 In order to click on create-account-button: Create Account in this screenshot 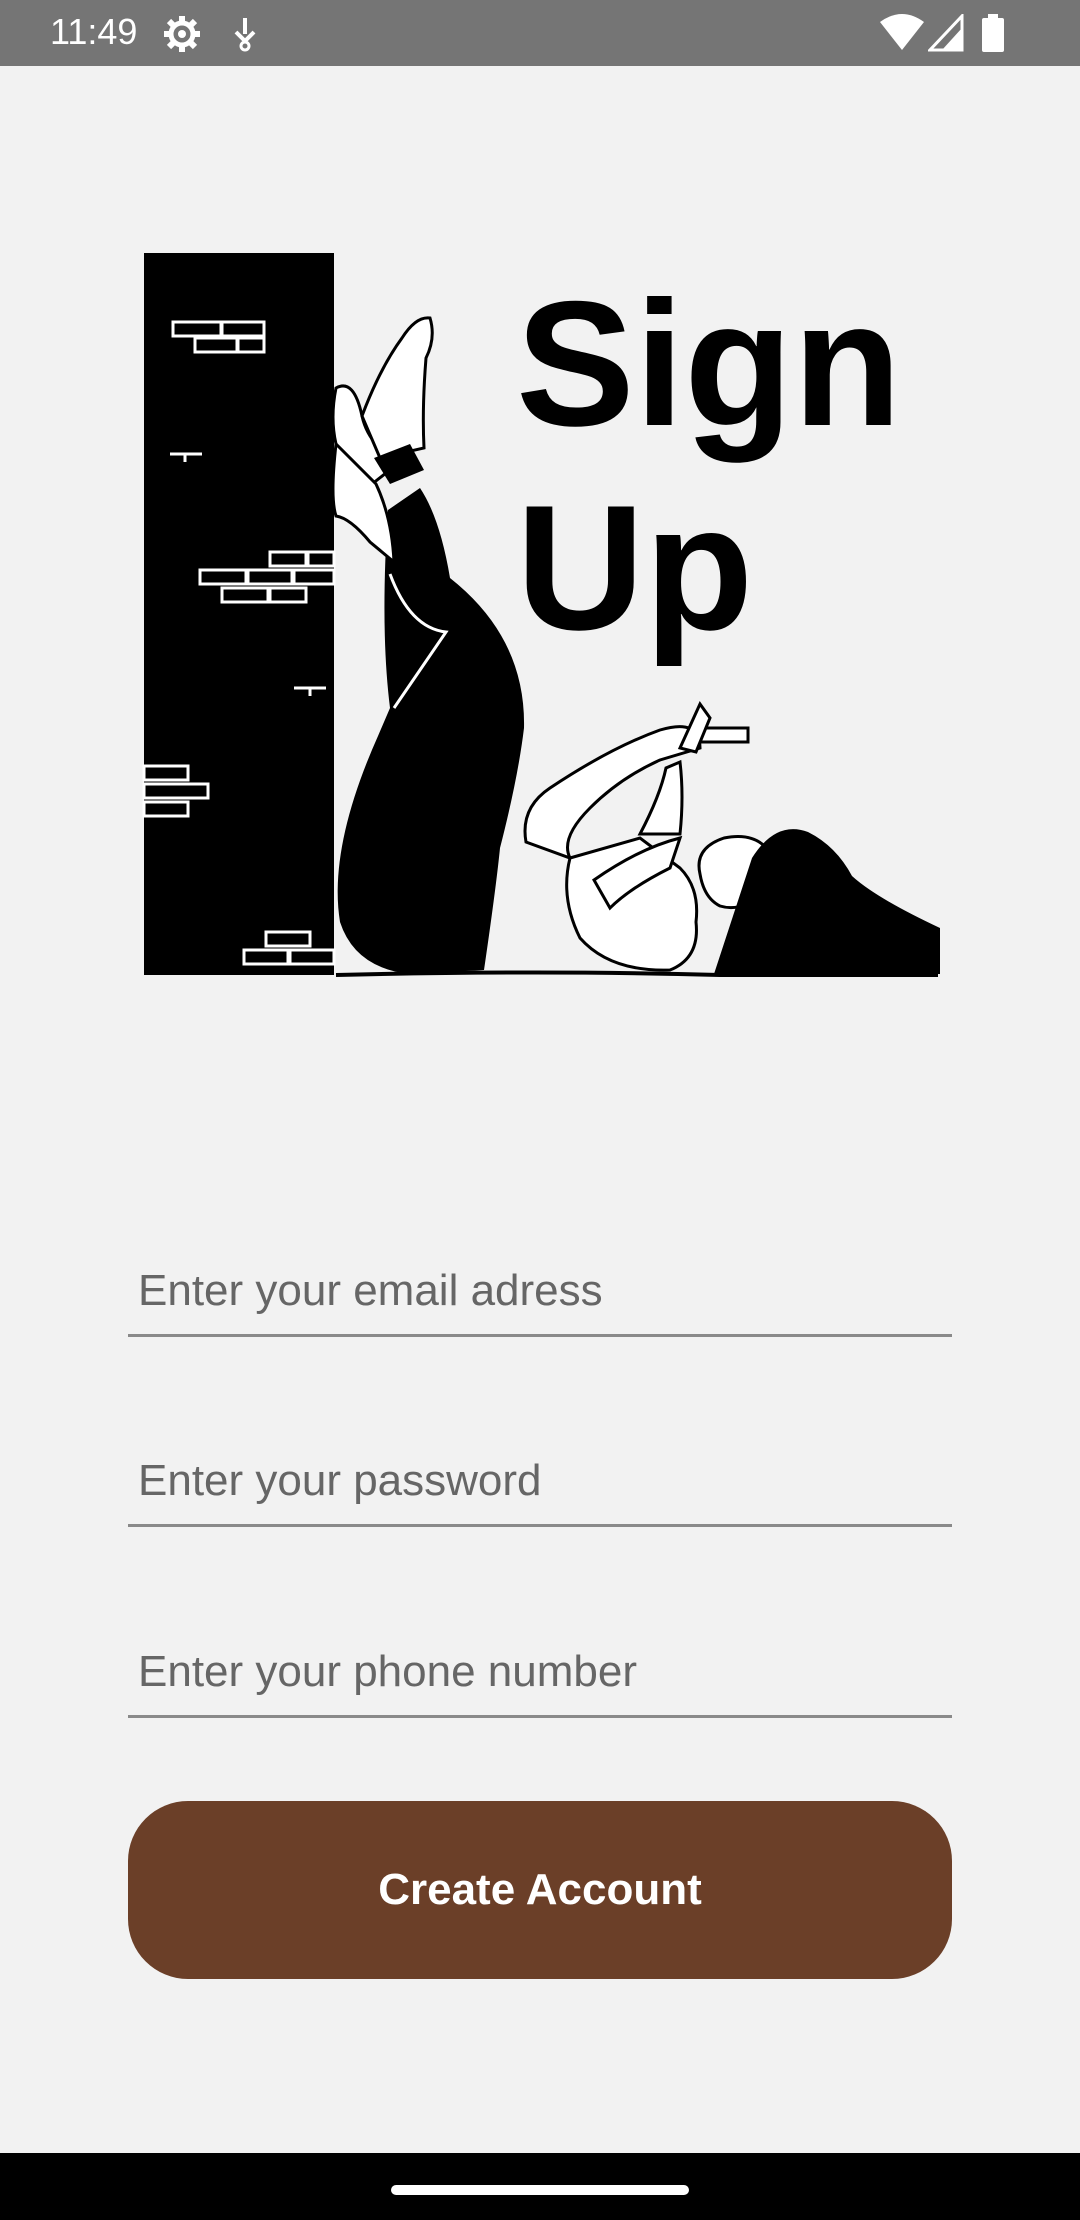, I will do `click(540, 1890)`.